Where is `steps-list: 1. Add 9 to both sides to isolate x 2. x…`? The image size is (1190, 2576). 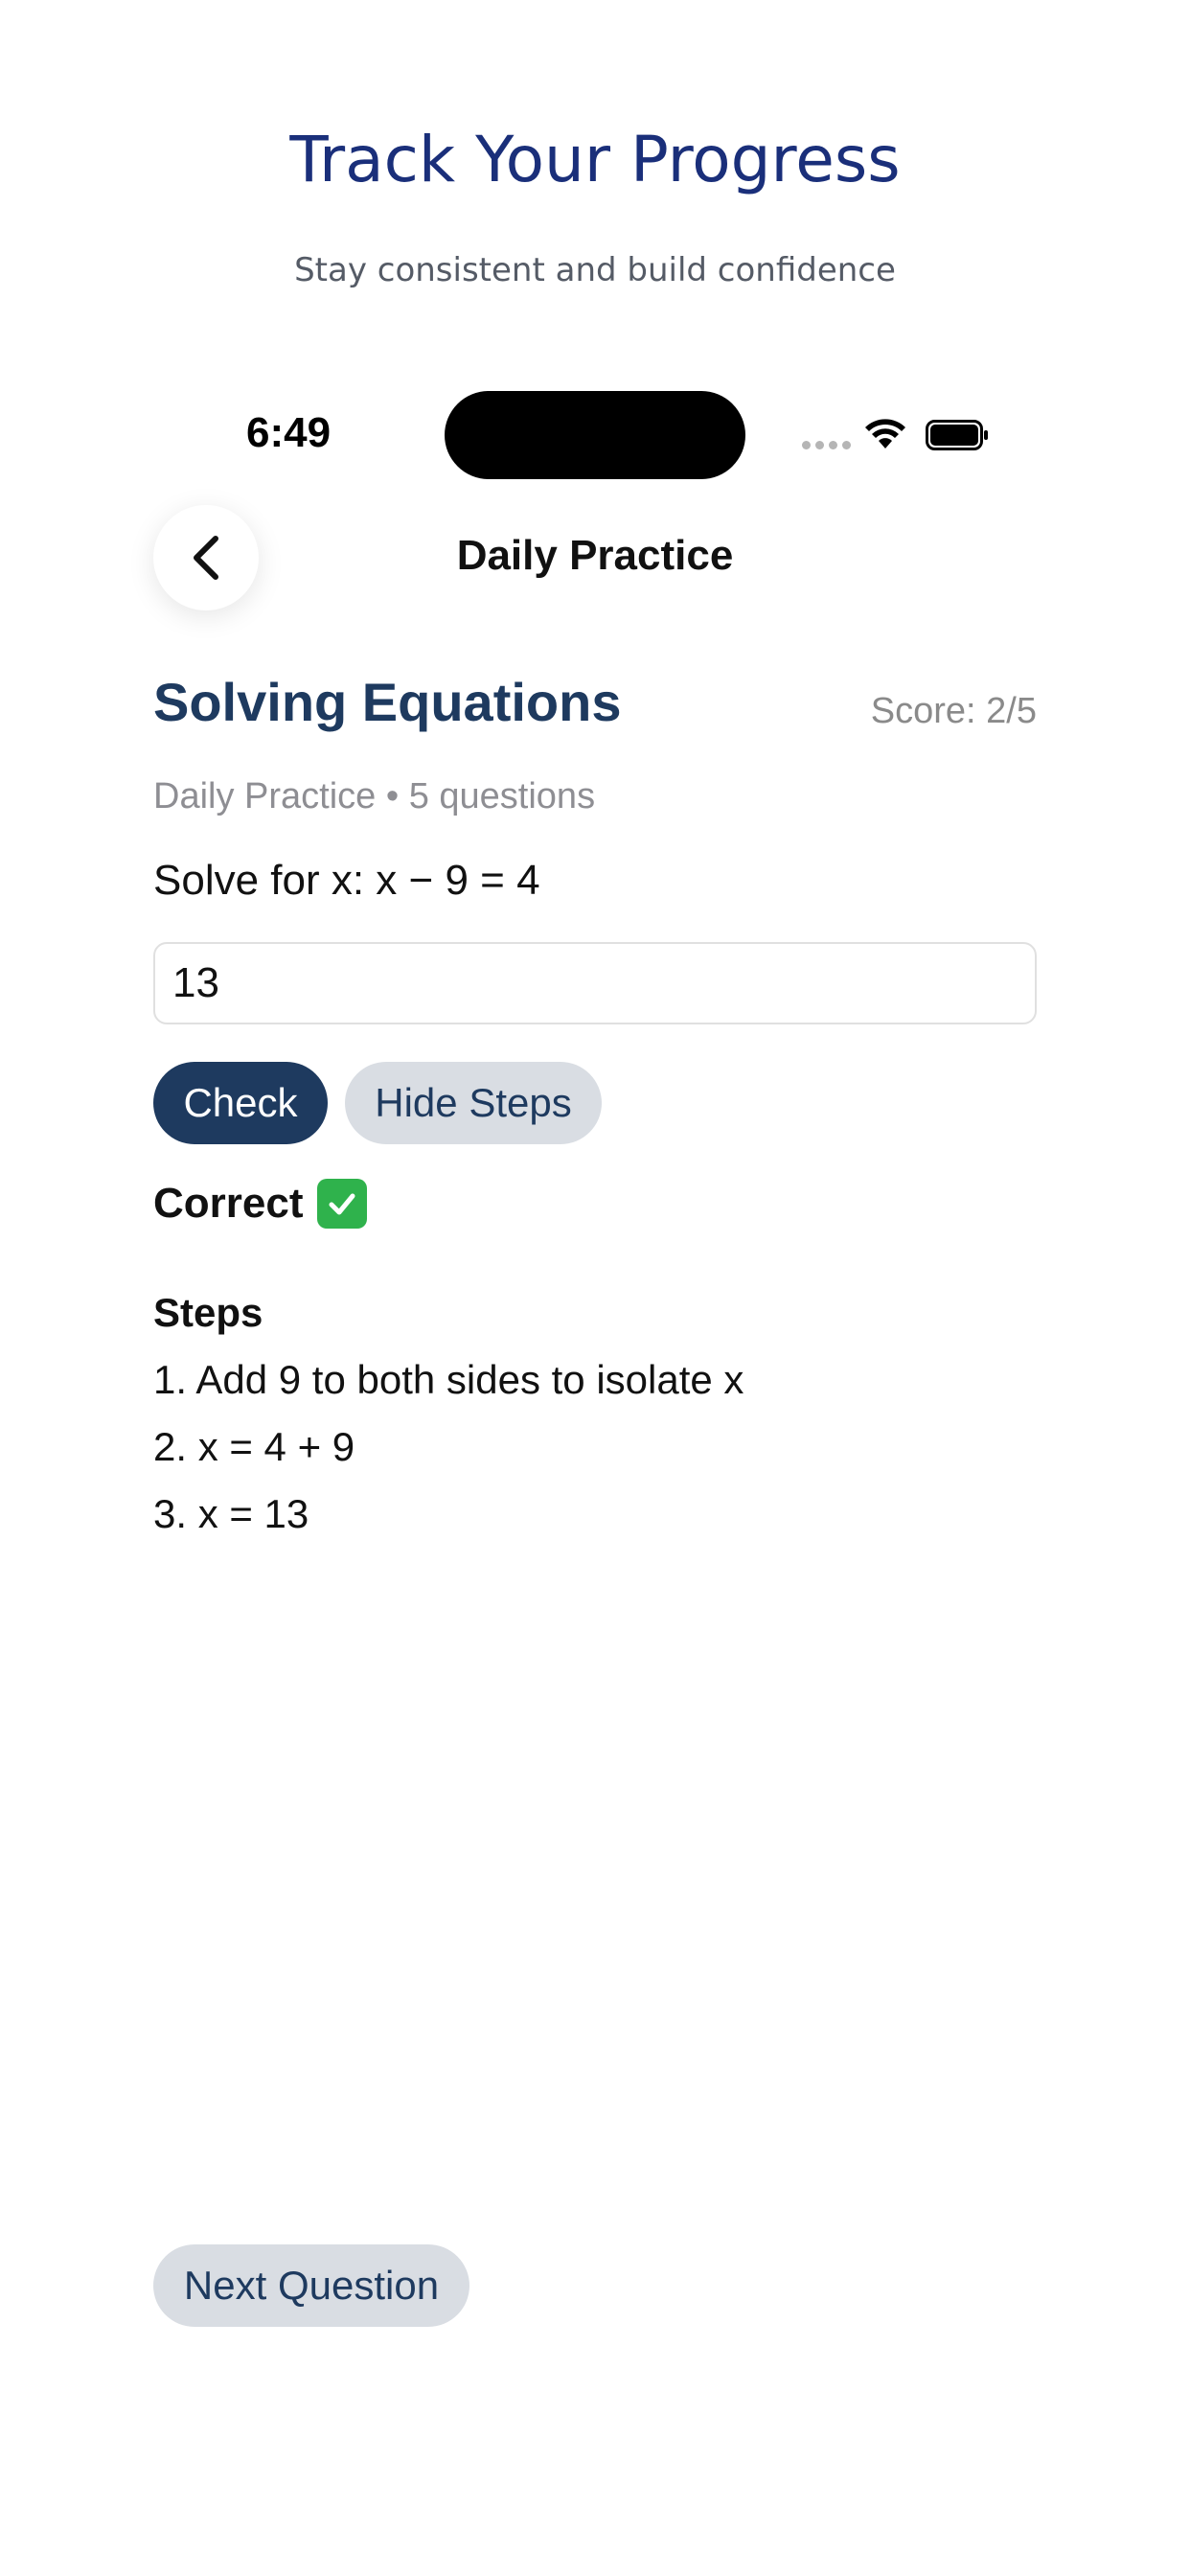
steps-list: 1. Add 9 to both sides to isolate x 2. x… is located at coordinates (449, 1456).